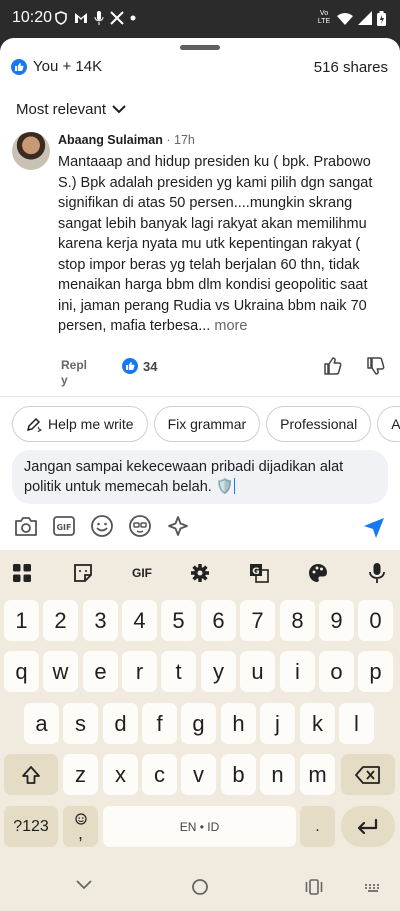 This screenshot has width=400, height=911. I want to click on share-count: 516 shares, so click(351, 67).